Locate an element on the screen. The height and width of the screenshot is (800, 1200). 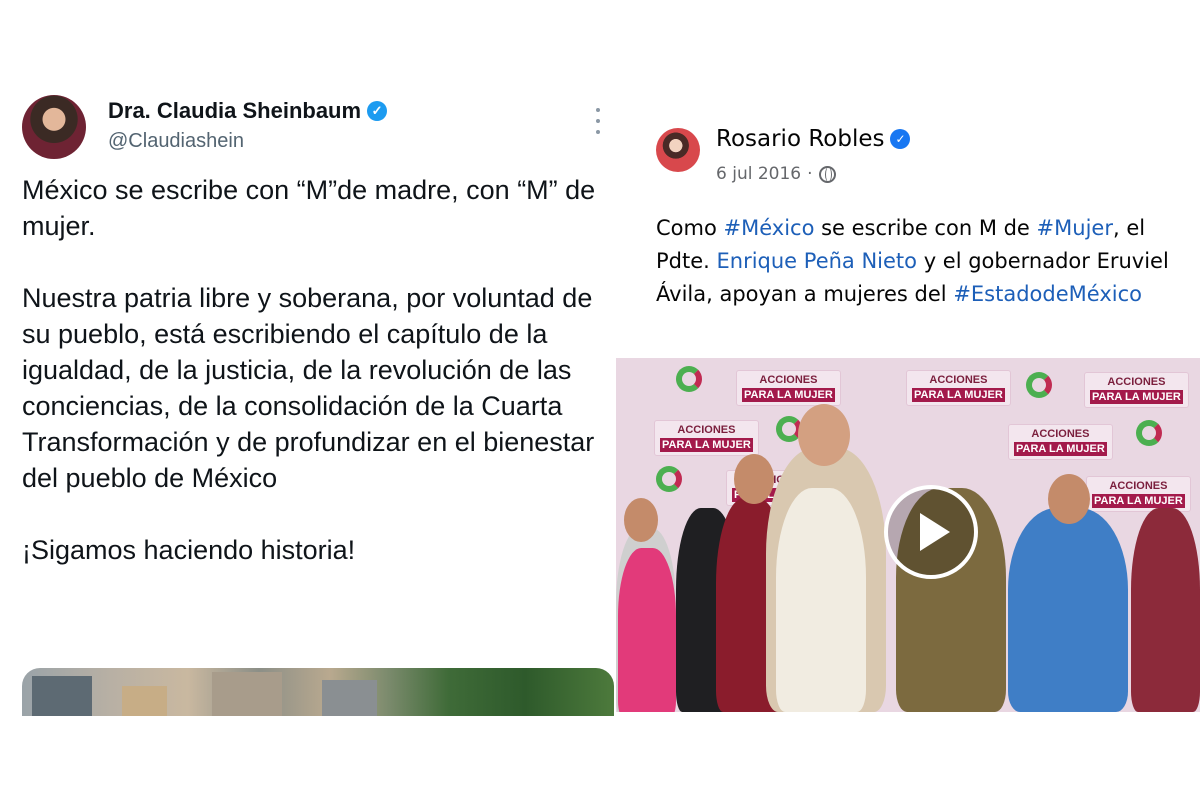
hashtag-link: #EstadodeMéxico is located at coordinates (1047, 294).